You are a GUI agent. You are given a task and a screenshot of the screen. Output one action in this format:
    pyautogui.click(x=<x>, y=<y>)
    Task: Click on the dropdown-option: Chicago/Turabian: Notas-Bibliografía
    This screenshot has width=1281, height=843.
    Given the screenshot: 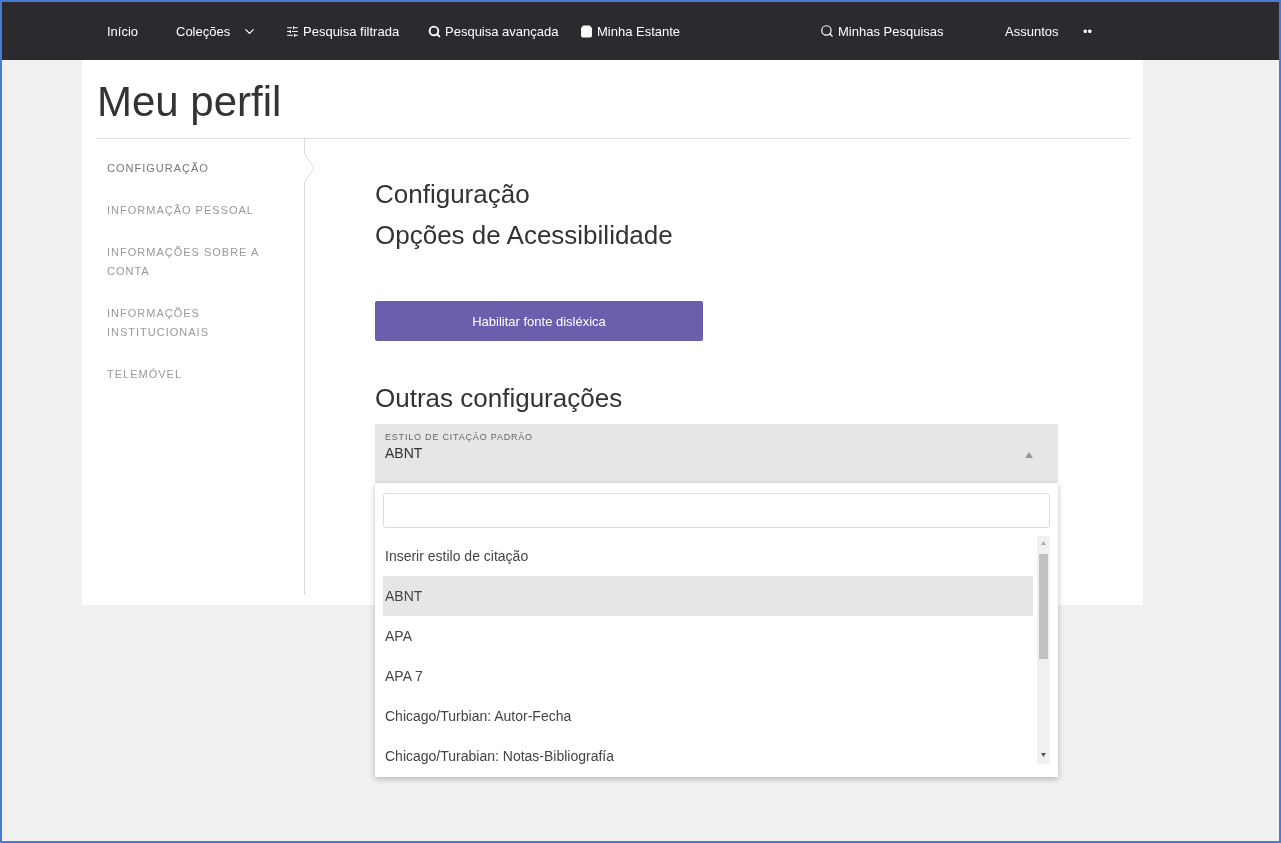 What is the action you would take?
    pyautogui.click(x=708, y=756)
    